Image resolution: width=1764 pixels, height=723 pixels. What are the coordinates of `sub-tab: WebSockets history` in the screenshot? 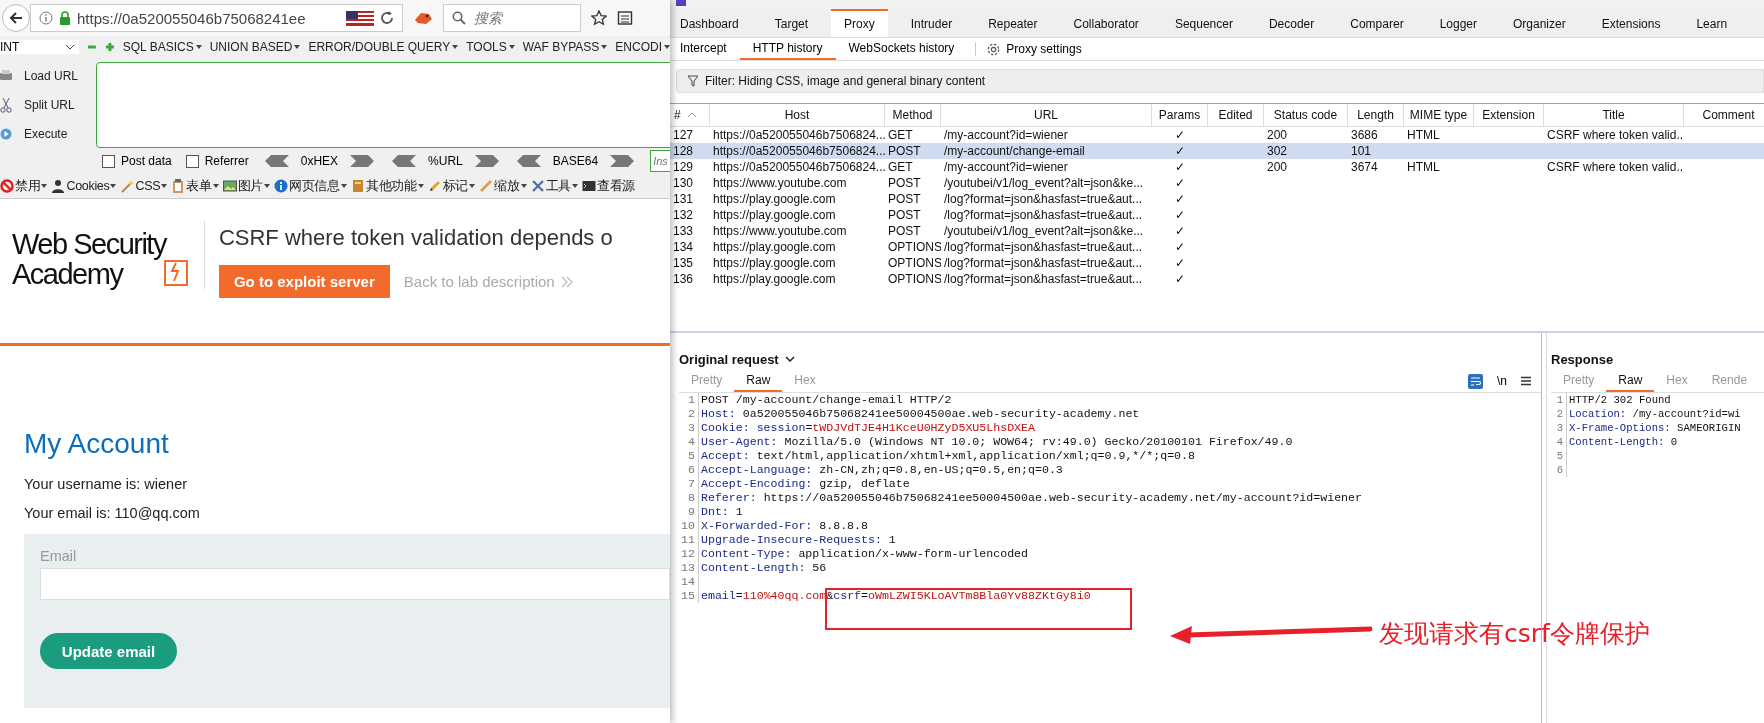 It's located at (901, 49).